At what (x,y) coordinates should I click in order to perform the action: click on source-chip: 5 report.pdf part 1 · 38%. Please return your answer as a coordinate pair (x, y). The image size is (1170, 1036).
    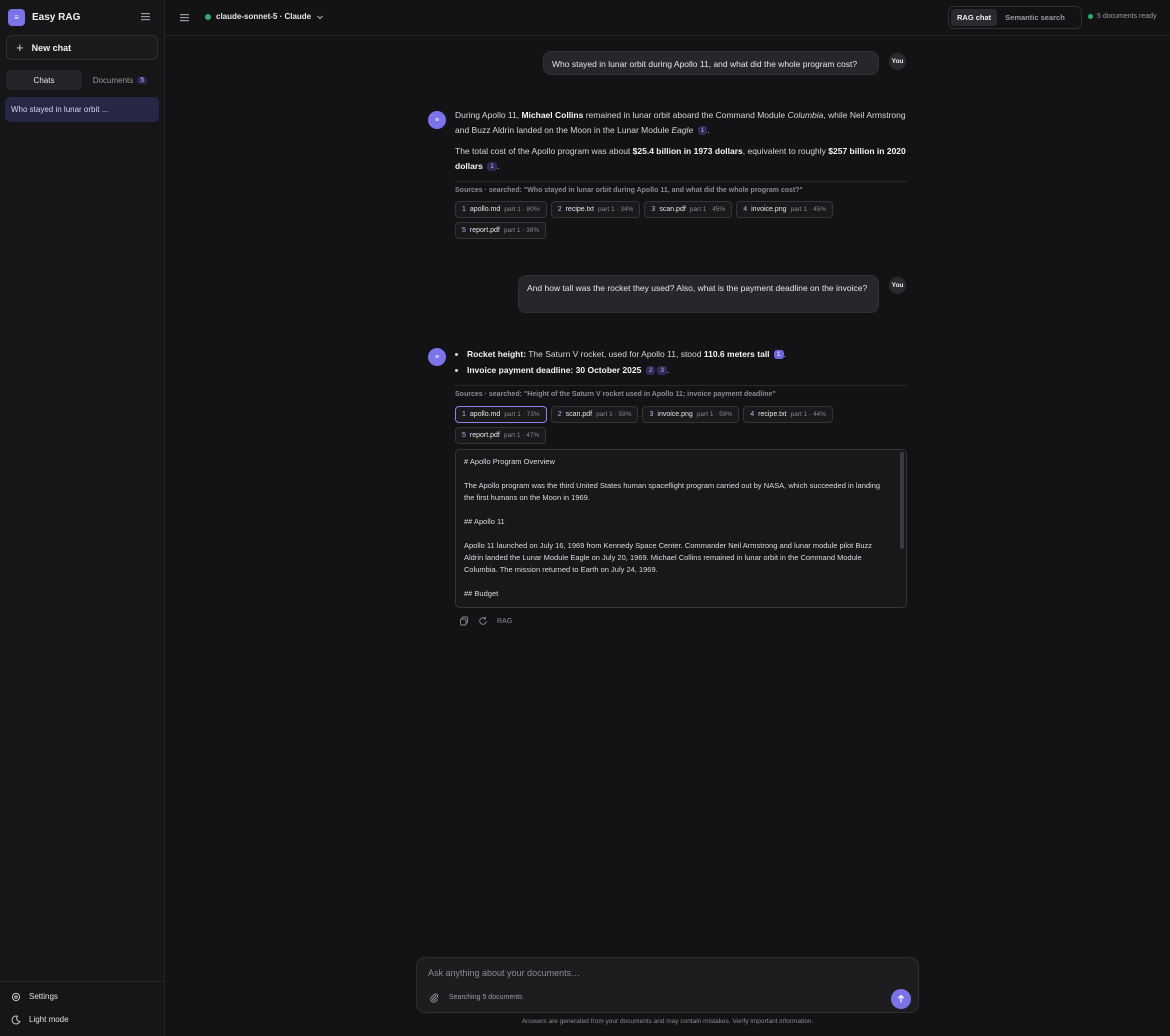
    Looking at the image, I should click on (501, 230).